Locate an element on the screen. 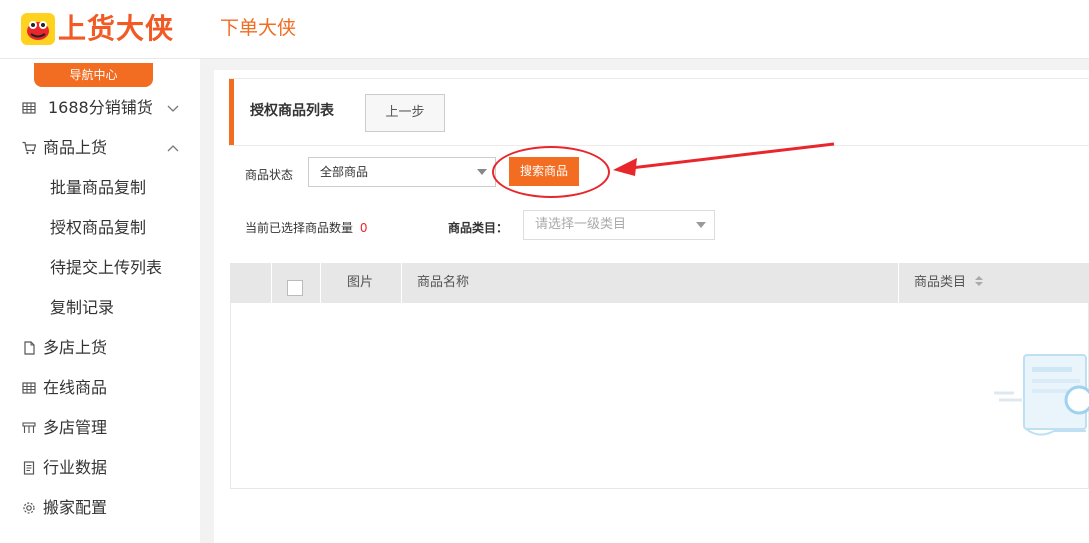  sidebar-item-migration-config: 搬家配置 is located at coordinates (100, 508).